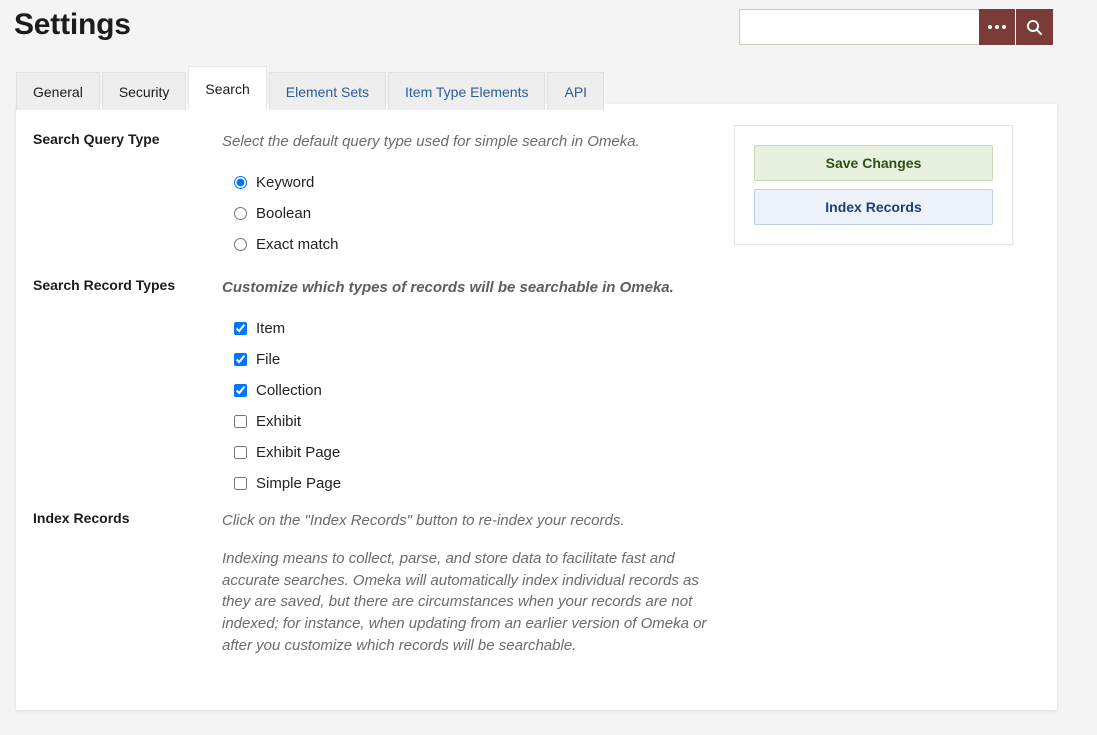 The width and height of the screenshot is (1097, 735). I want to click on tab-security: Security, so click(144, 91).